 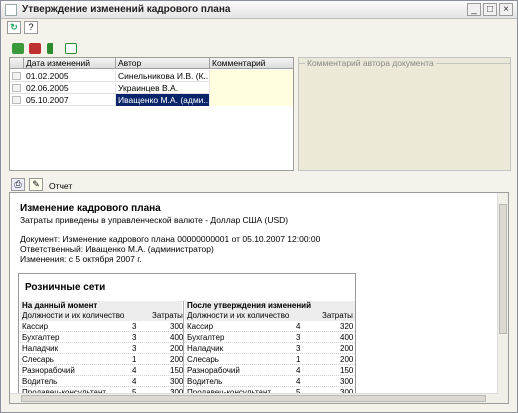 What do you see at coordinates (48, 370) in the screenshot?
I see `position-now: Разнорабочий` at bounding box center [48, 370].